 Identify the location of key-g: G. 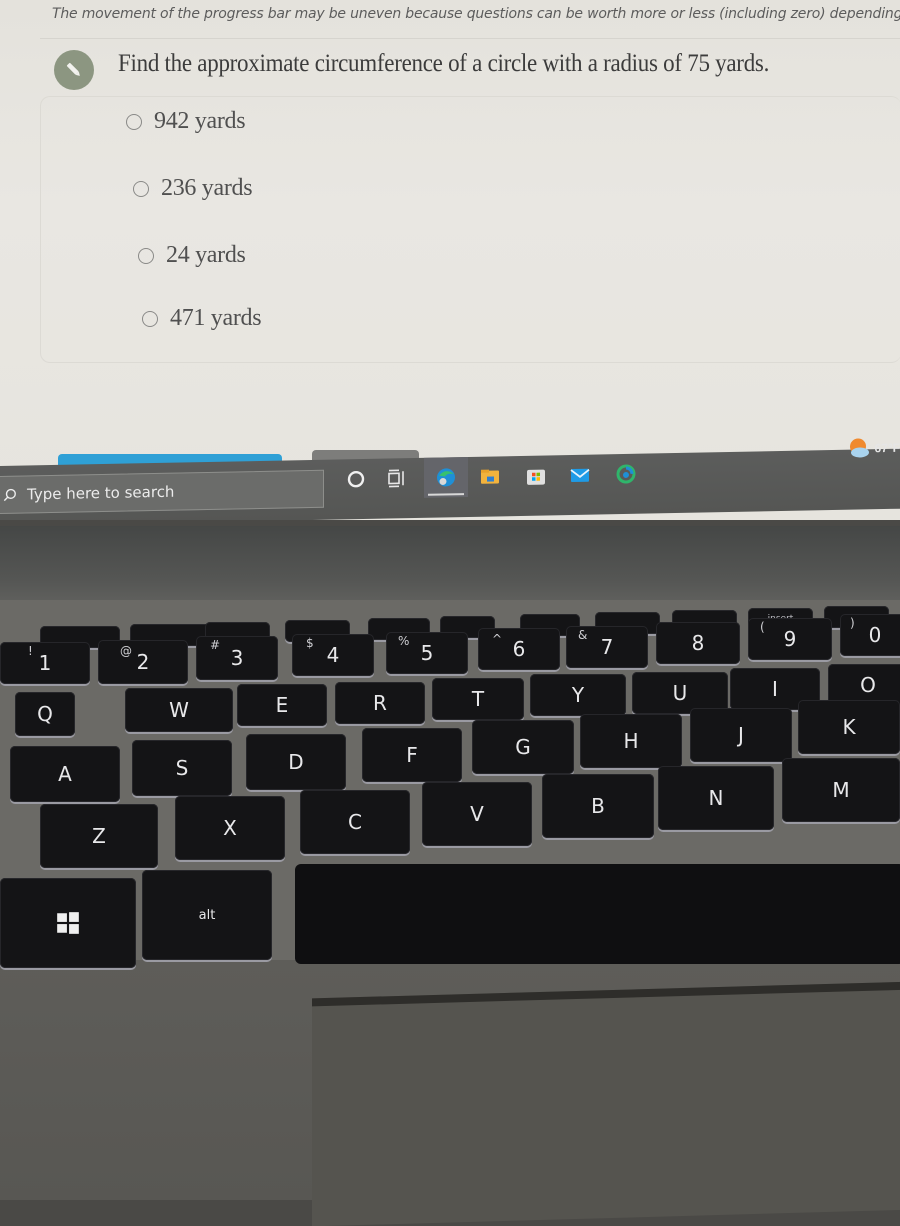
(523, 747).